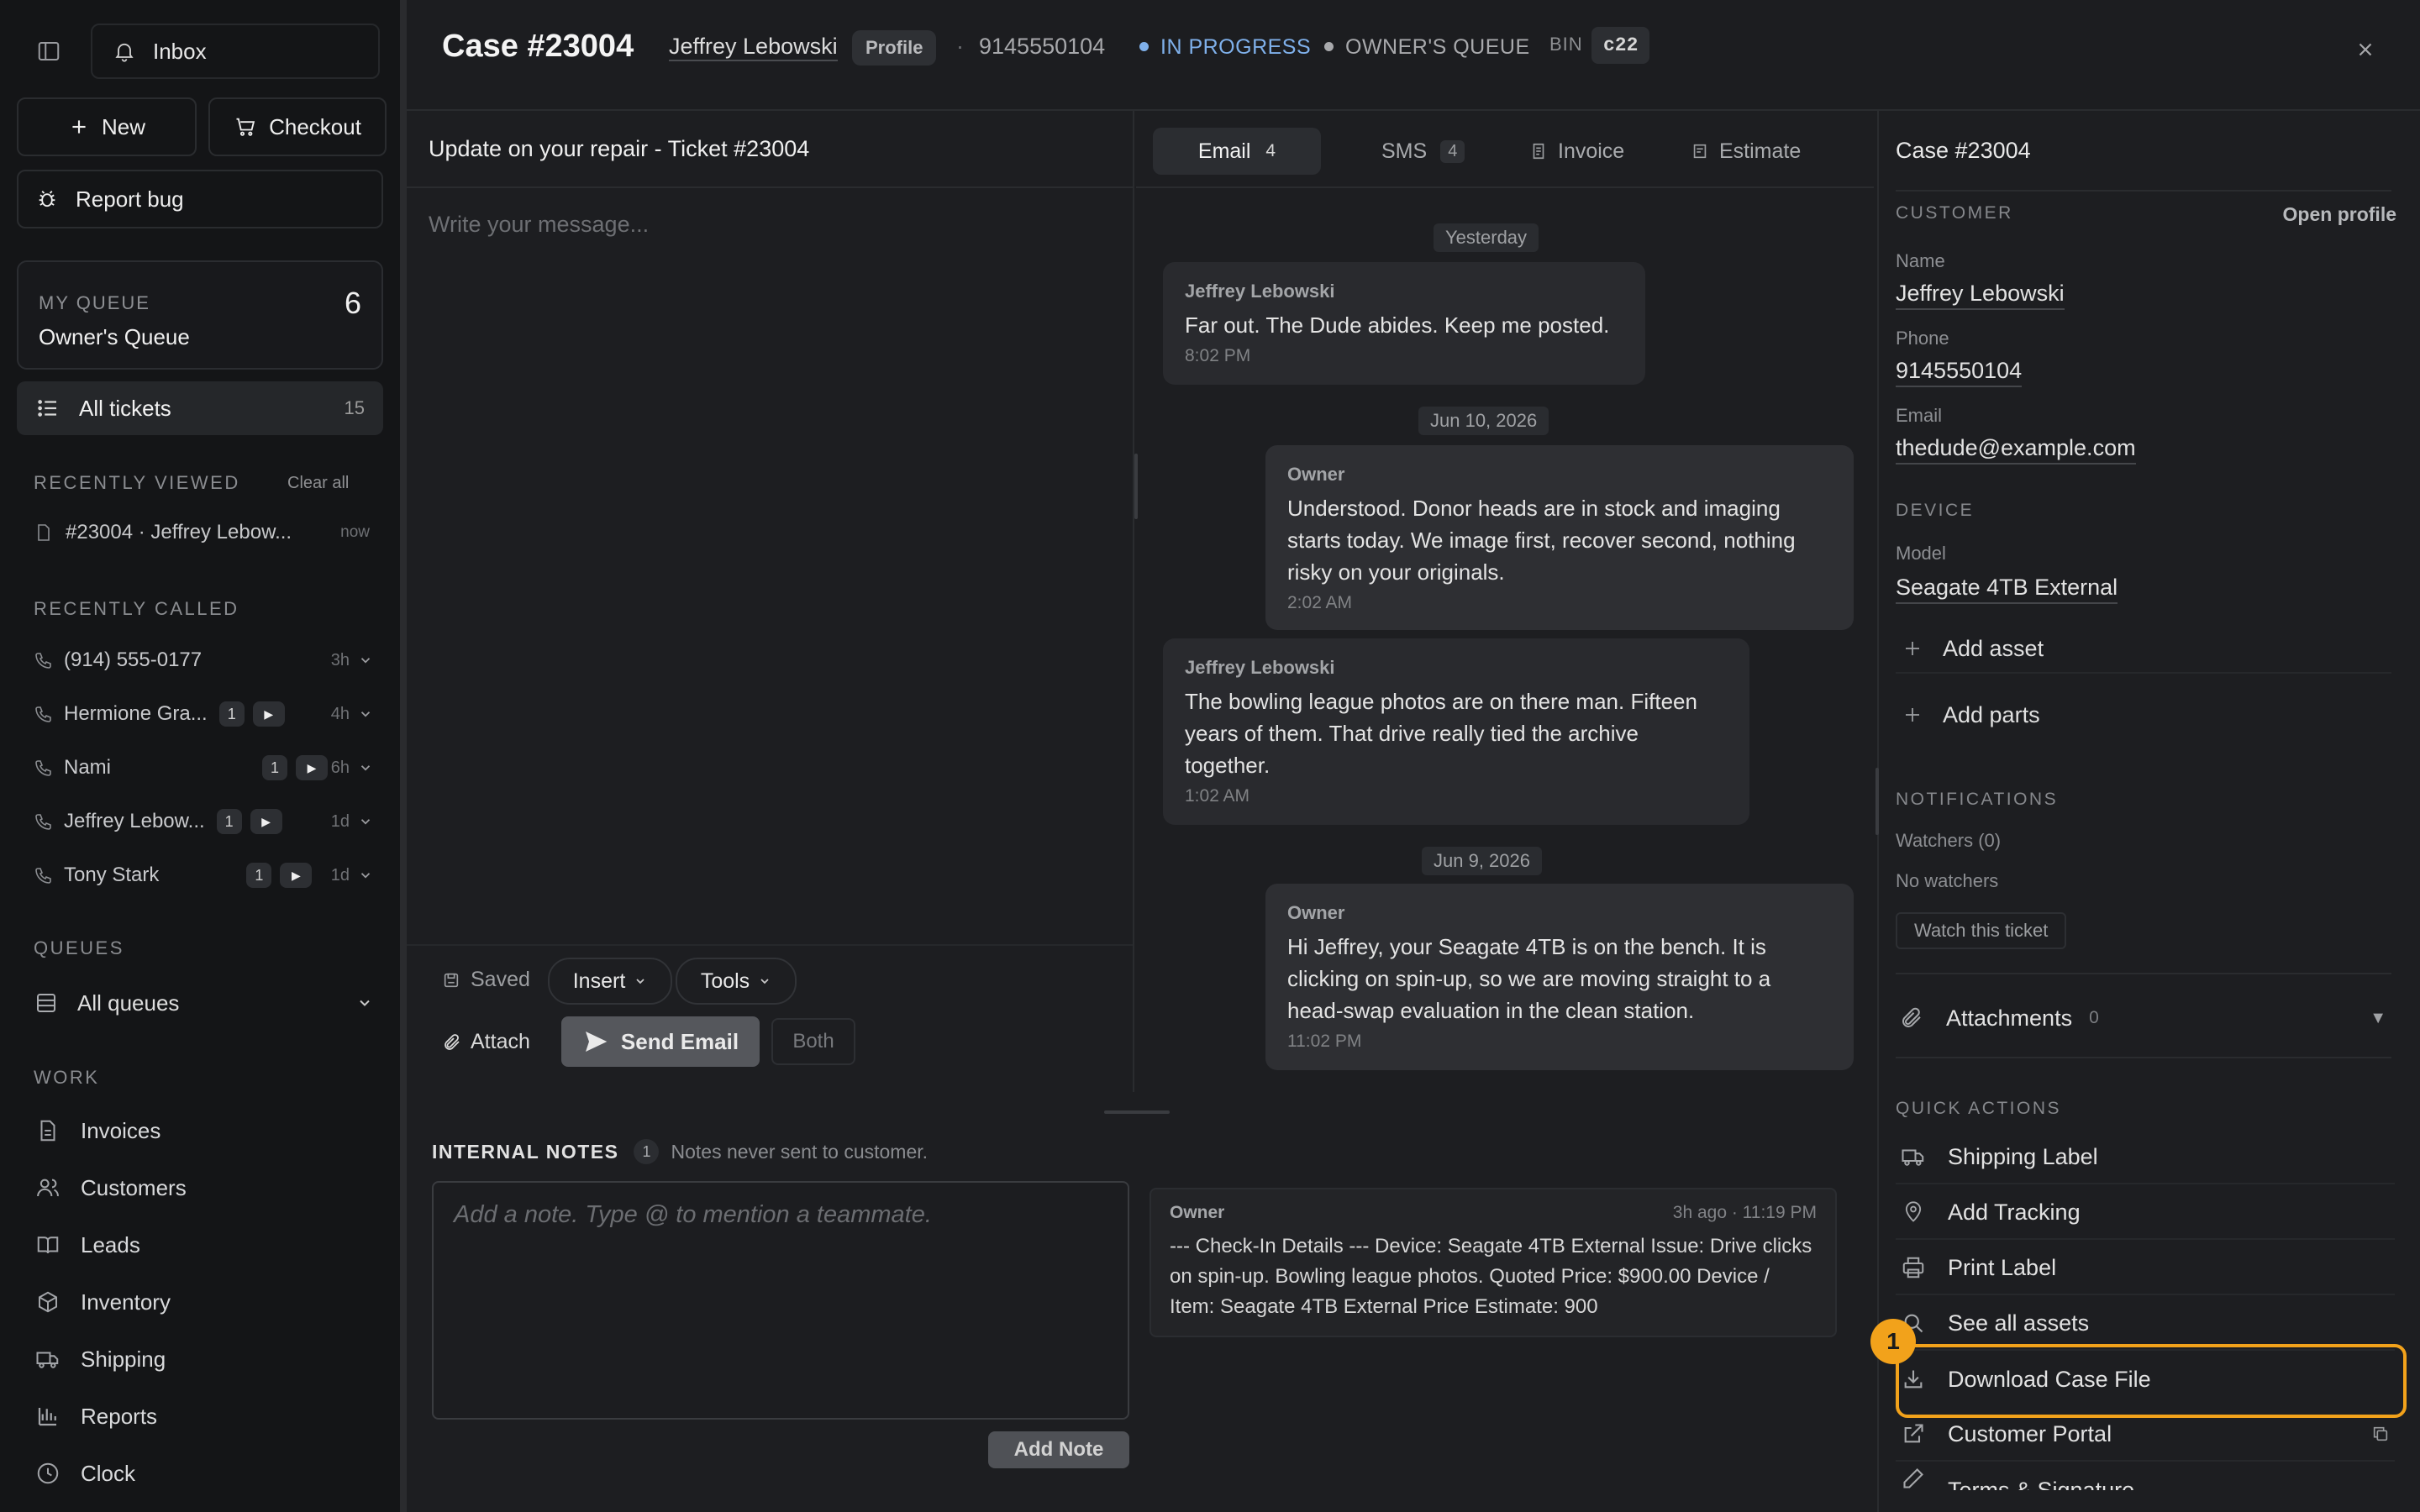 This screenshot has height=1512, width=2420. I want to click on divider, so click(2144, 191).